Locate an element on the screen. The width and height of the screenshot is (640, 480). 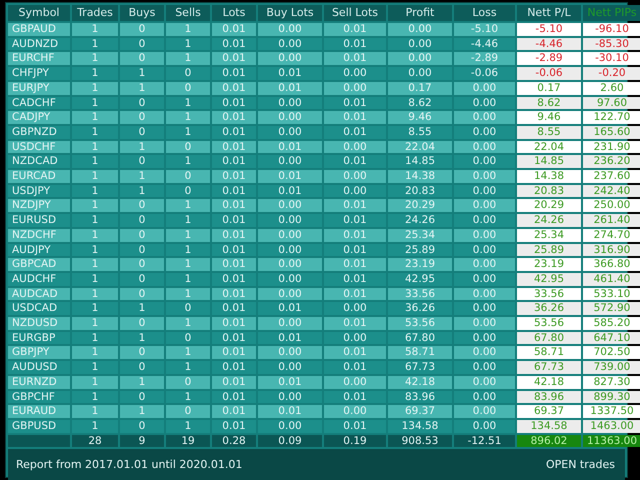
nett-pips-cell: 899.30 is located at coordinates (611, 397).